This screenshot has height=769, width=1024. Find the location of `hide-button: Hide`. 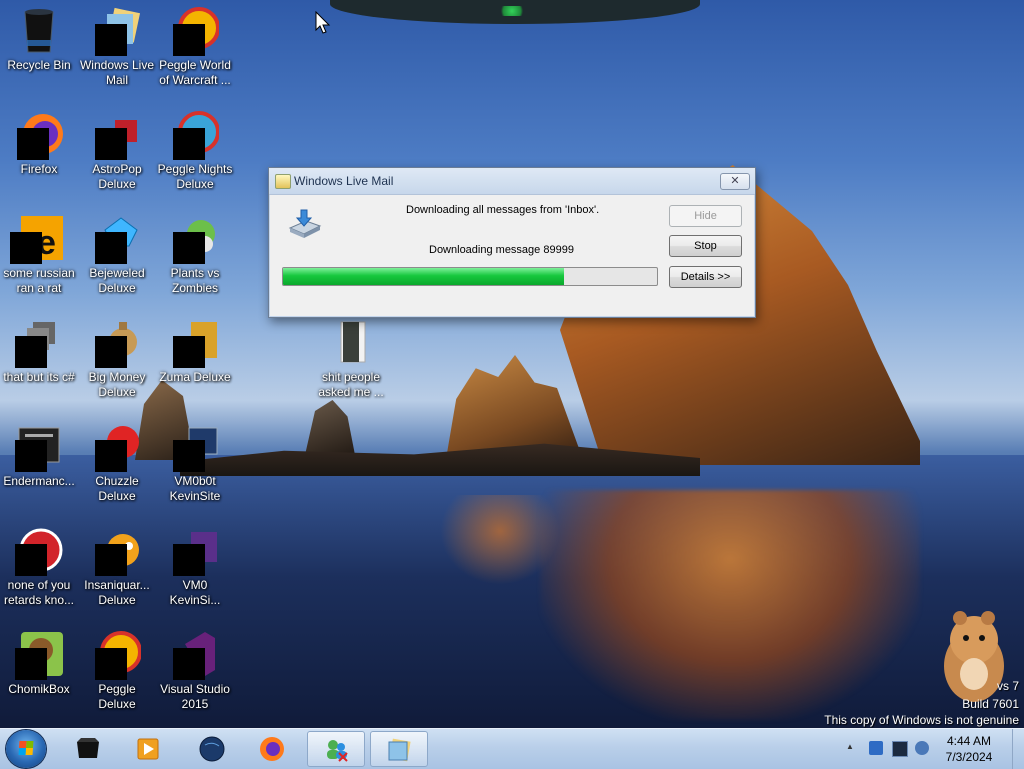

hide-button: Hide is located at coordinates (705, 216).